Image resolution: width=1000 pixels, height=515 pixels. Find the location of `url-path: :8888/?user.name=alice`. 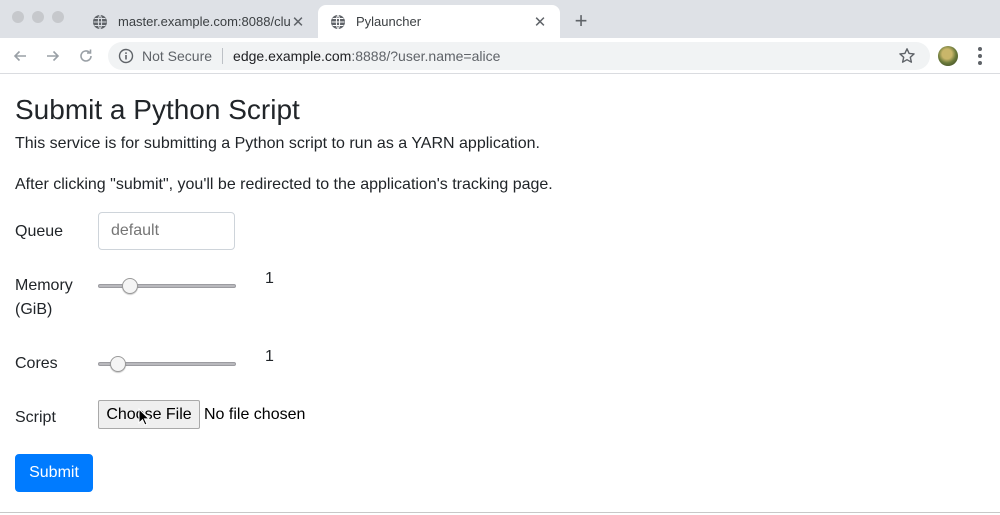

url-path: :8888/?user.name=alice is located at coordinates (426, 56).